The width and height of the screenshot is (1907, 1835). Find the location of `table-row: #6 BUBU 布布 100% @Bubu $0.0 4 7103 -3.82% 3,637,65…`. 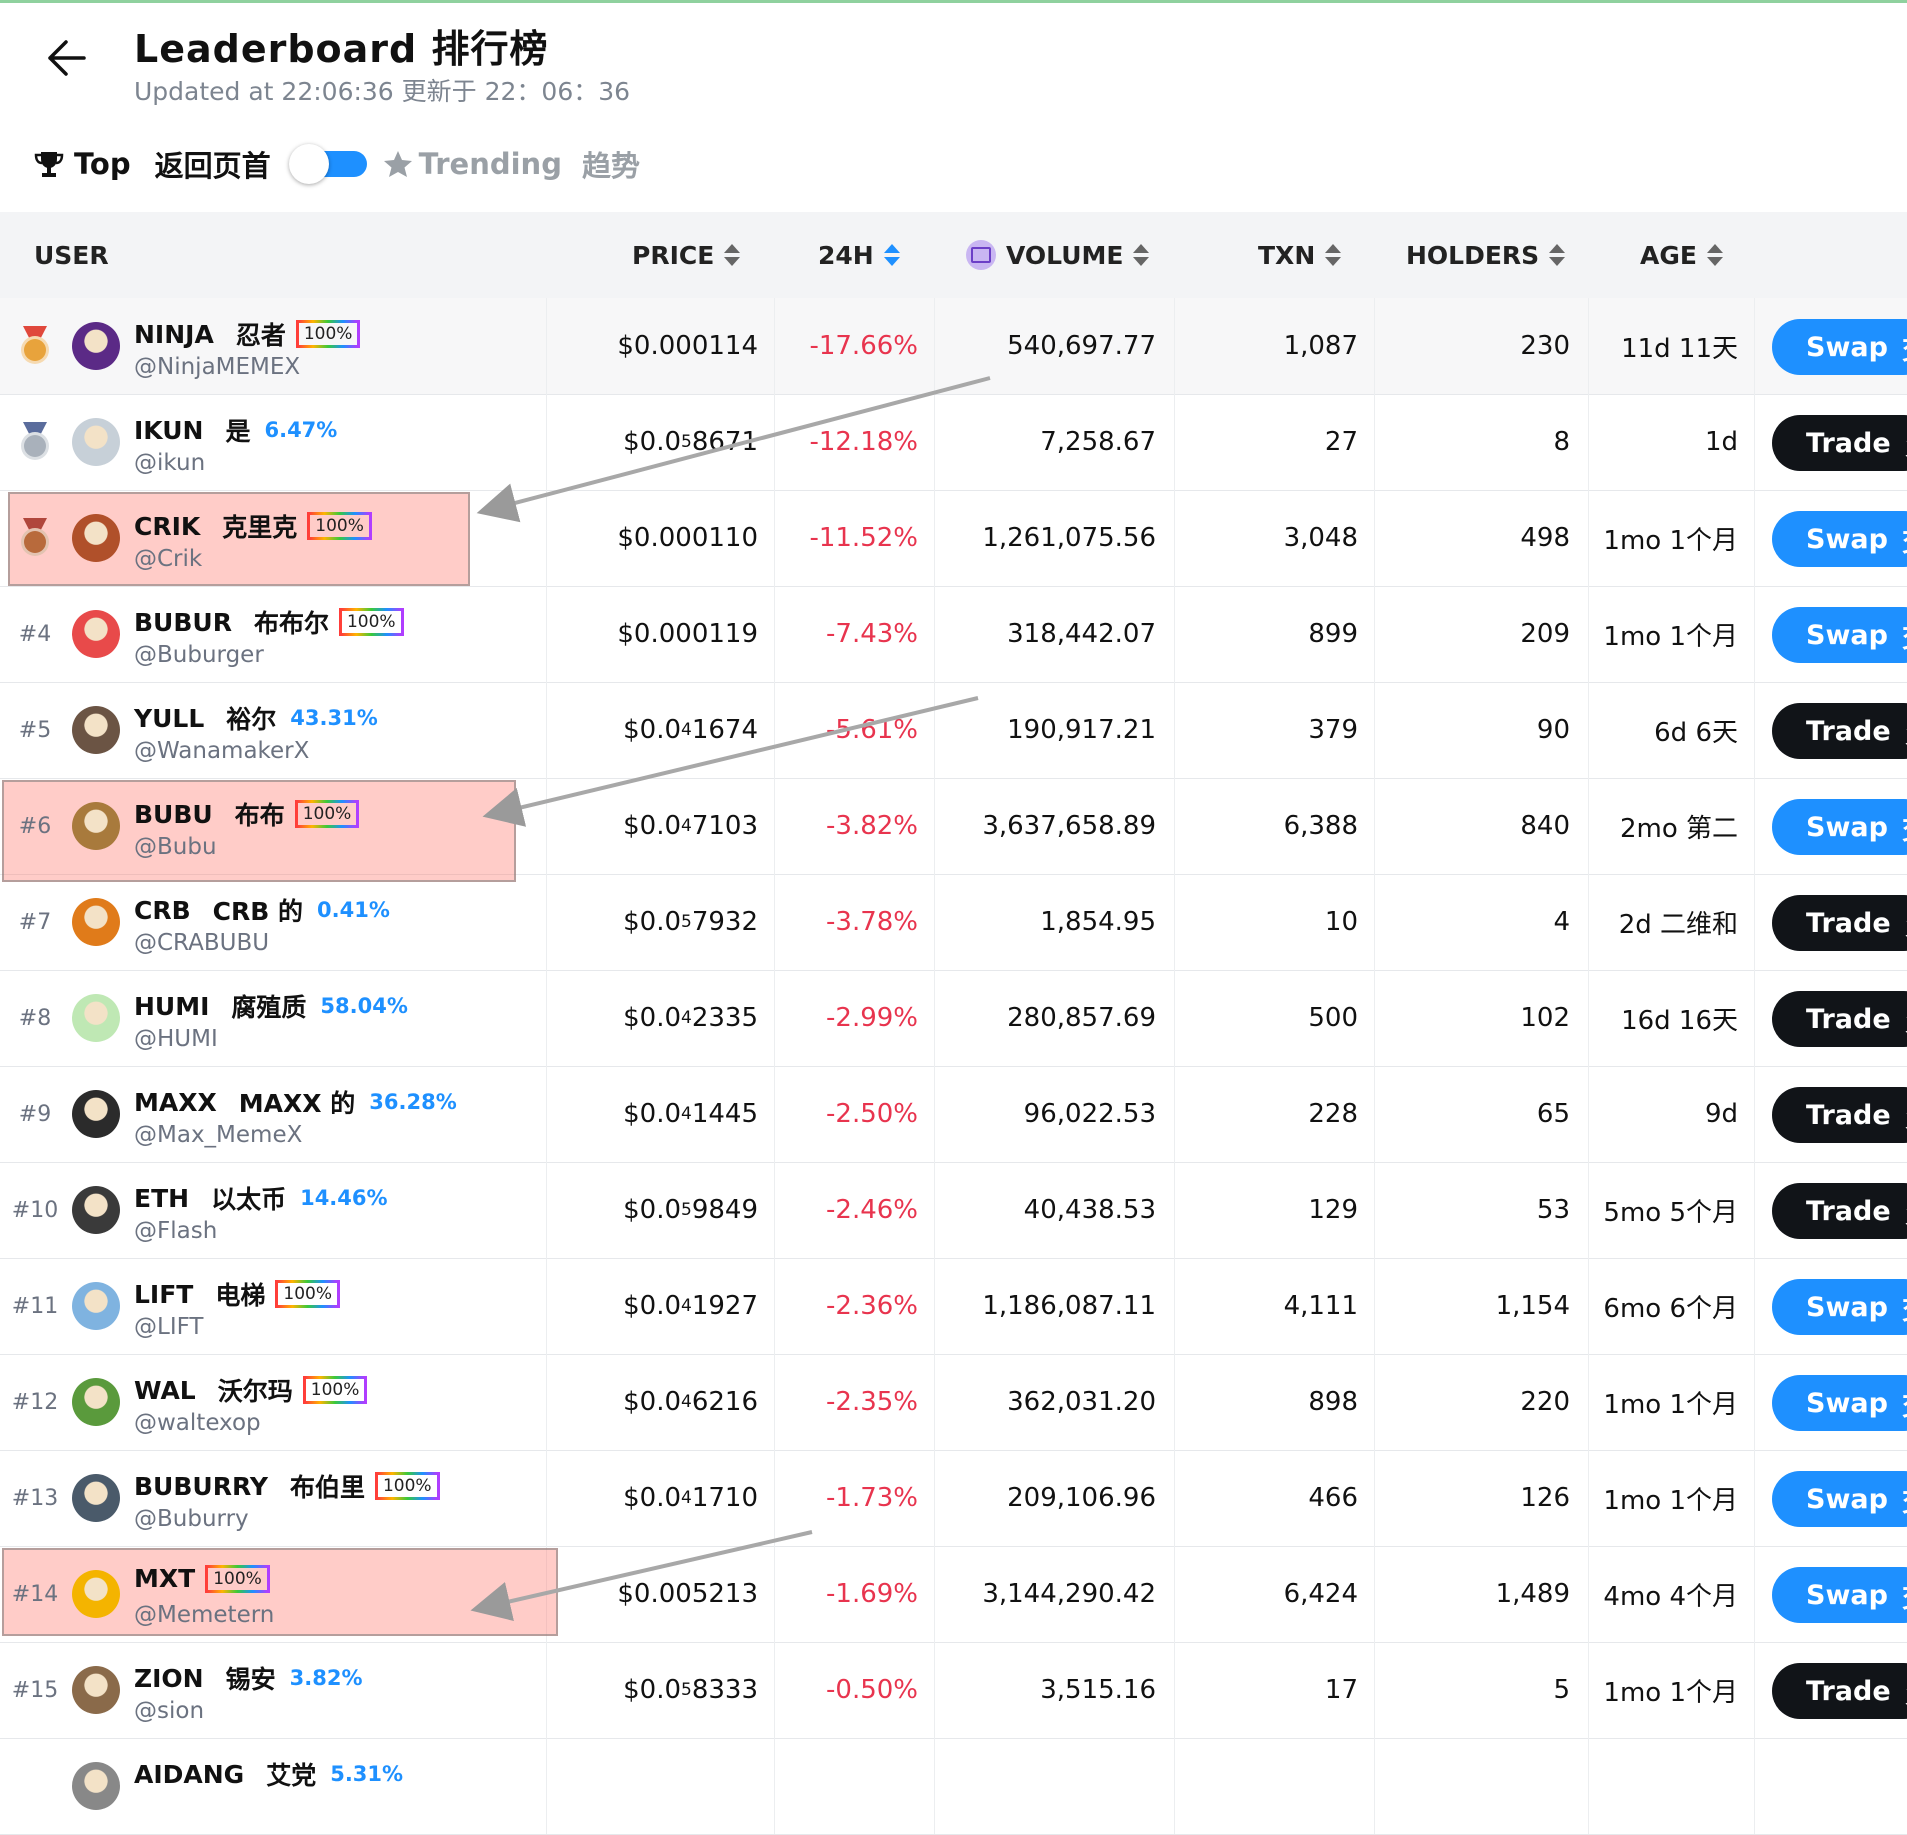

table-row: #6 BUBU 布布 100% @Bubu $0.0 4 7103 -3.82% 3,637,65… is located at coordinates (953, 830).